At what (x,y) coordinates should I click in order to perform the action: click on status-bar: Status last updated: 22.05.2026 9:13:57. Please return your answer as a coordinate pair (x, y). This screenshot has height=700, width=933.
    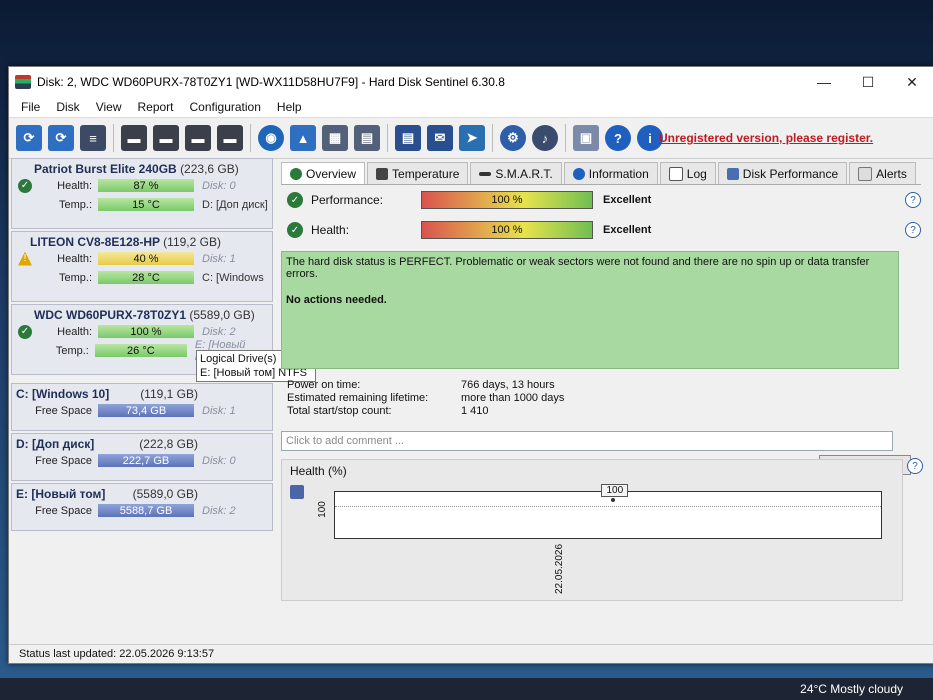
    Looking at the image, I should click on (471, 653).